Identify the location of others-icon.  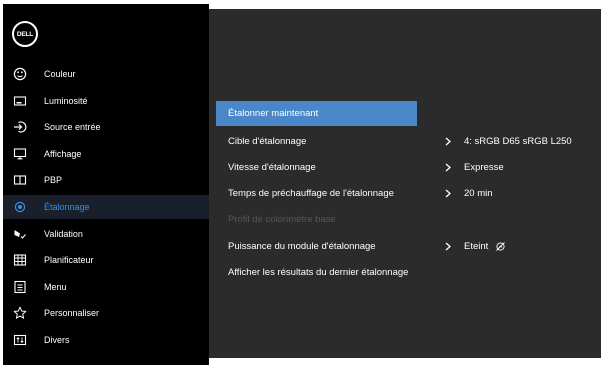
(20, 340).